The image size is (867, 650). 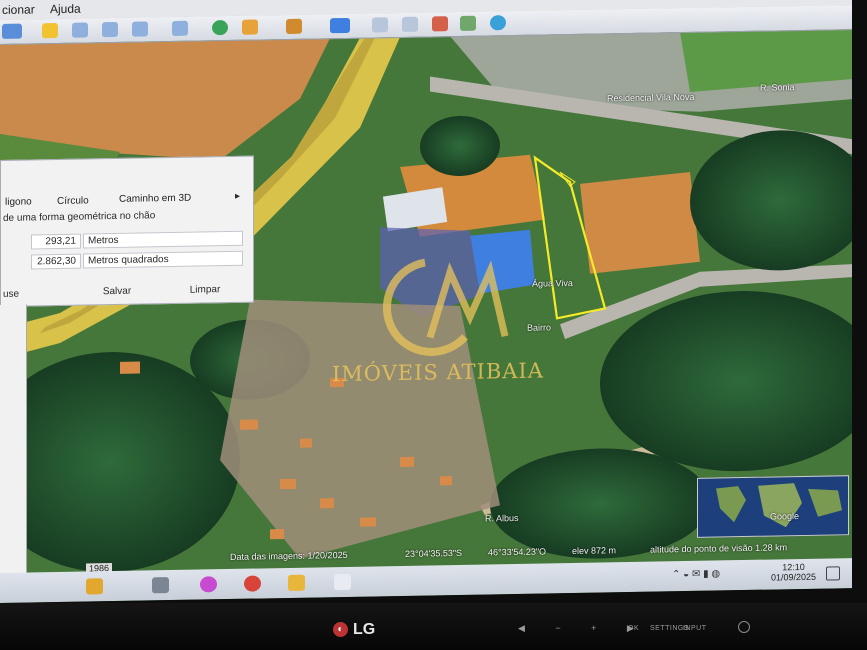 I want to click on image-icon, so click(x=468, y=23).